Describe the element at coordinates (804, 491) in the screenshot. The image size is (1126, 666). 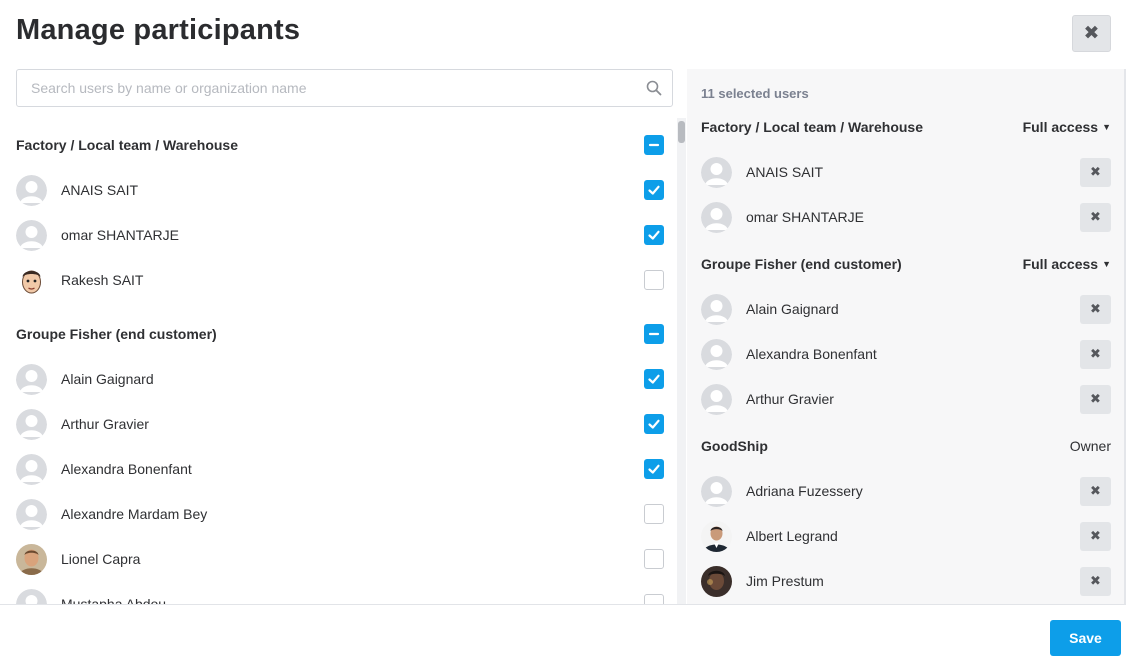
I see `user-name: Adriana Fuzessery` at that location.